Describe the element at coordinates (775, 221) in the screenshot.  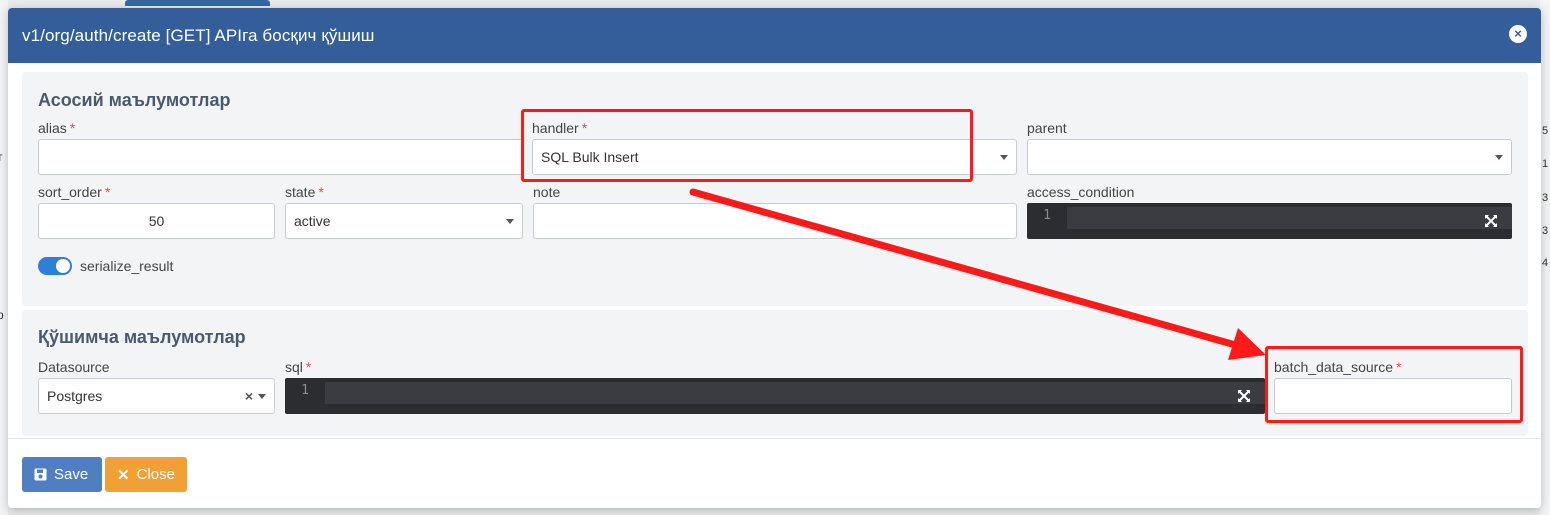
I see `note-input` at that location.